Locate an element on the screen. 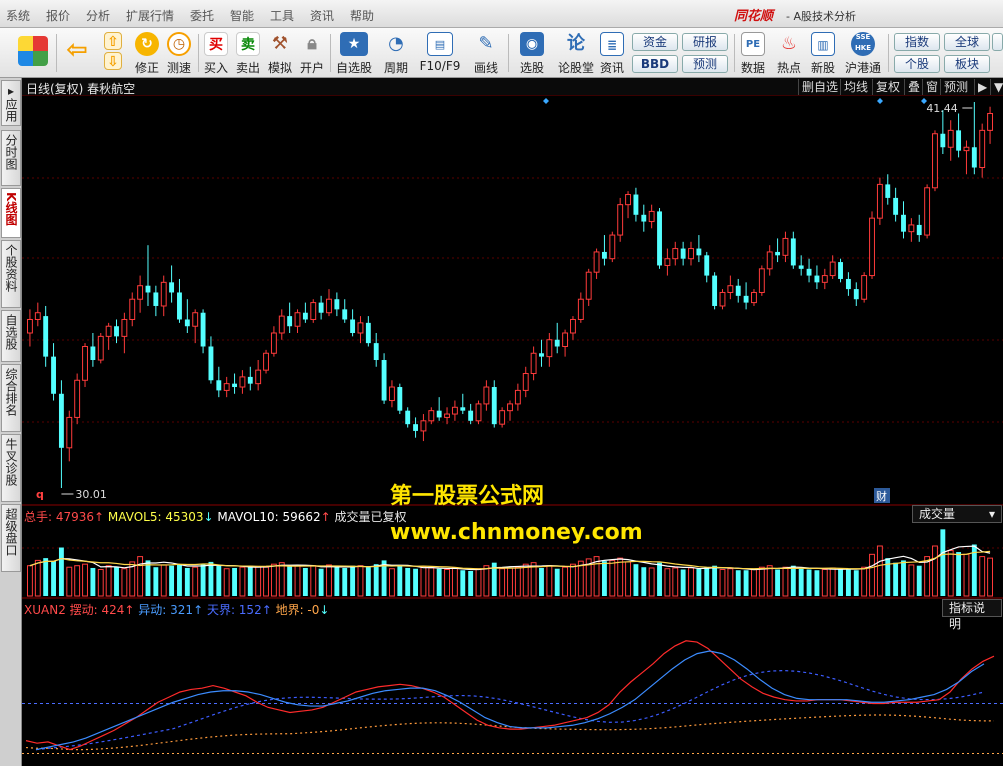 This screenshot has width=1003, height=766. indicator-slow-line is located at coordinates (510, 710).